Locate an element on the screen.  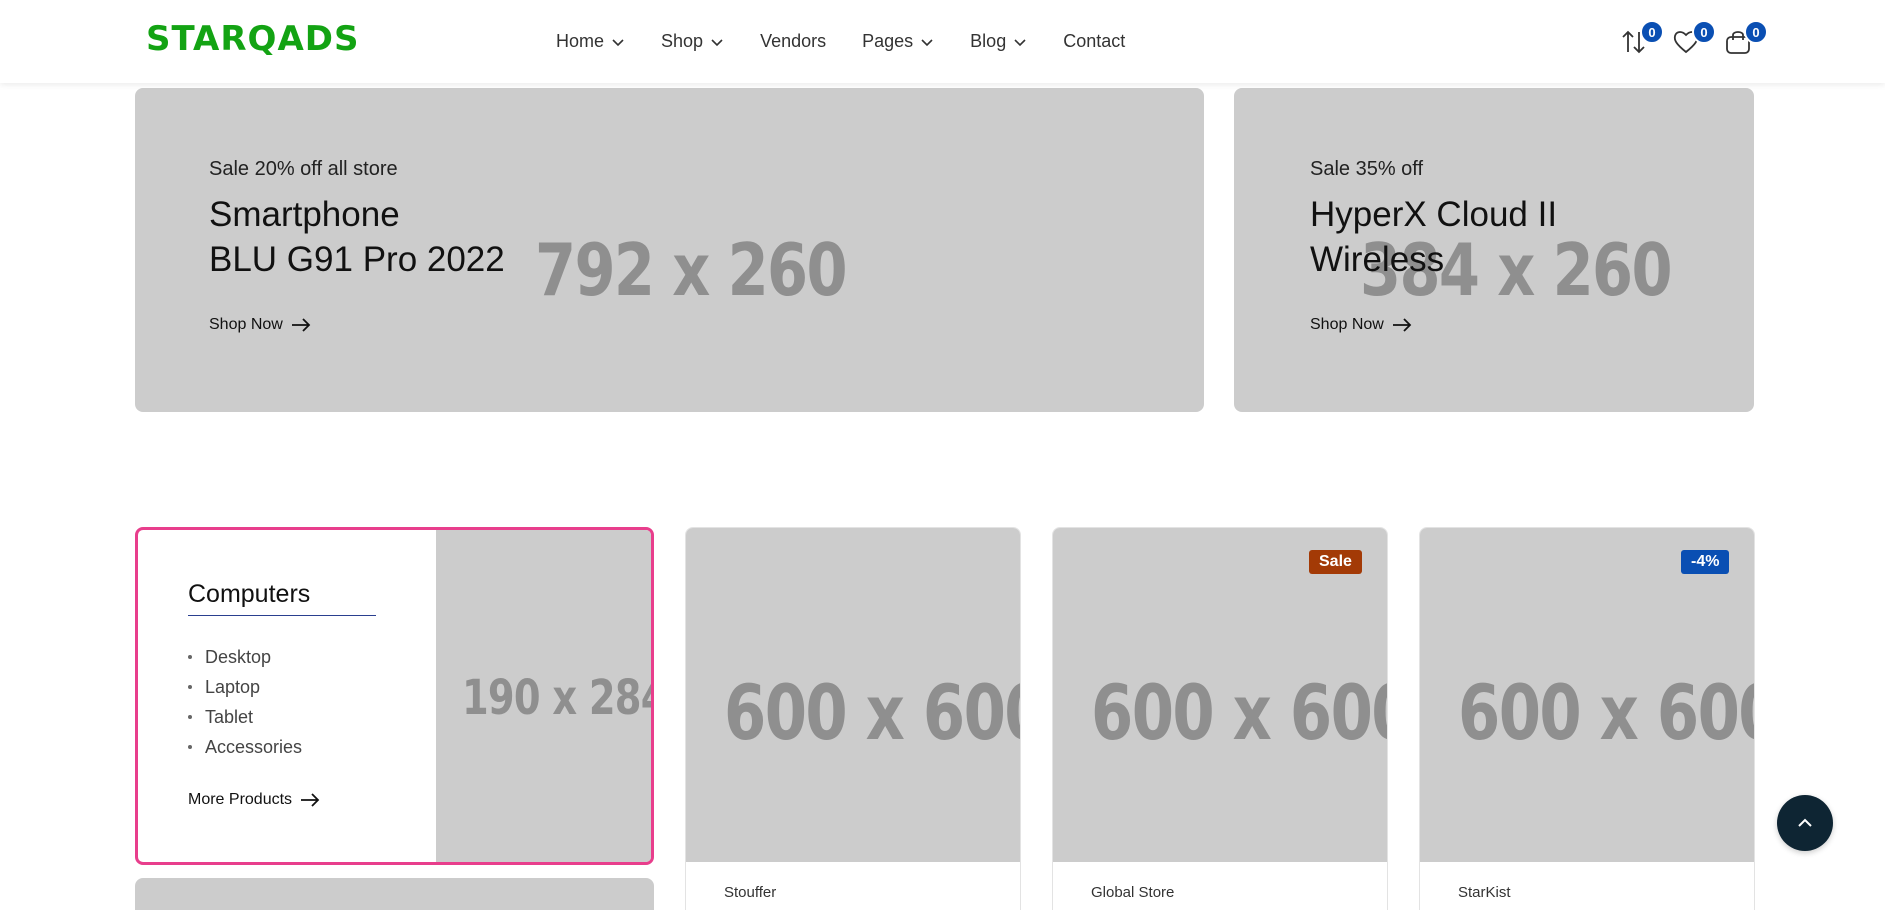
compare-button: 0 is located at coordinates (1642, 39).